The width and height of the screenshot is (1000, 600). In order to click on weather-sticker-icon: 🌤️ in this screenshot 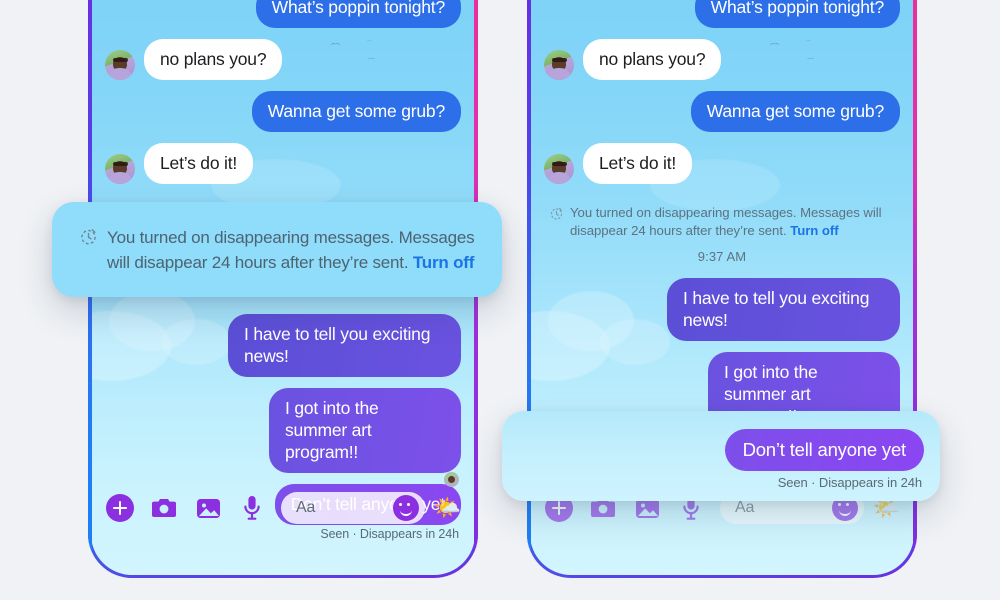, I will do `click(447, 508)`.